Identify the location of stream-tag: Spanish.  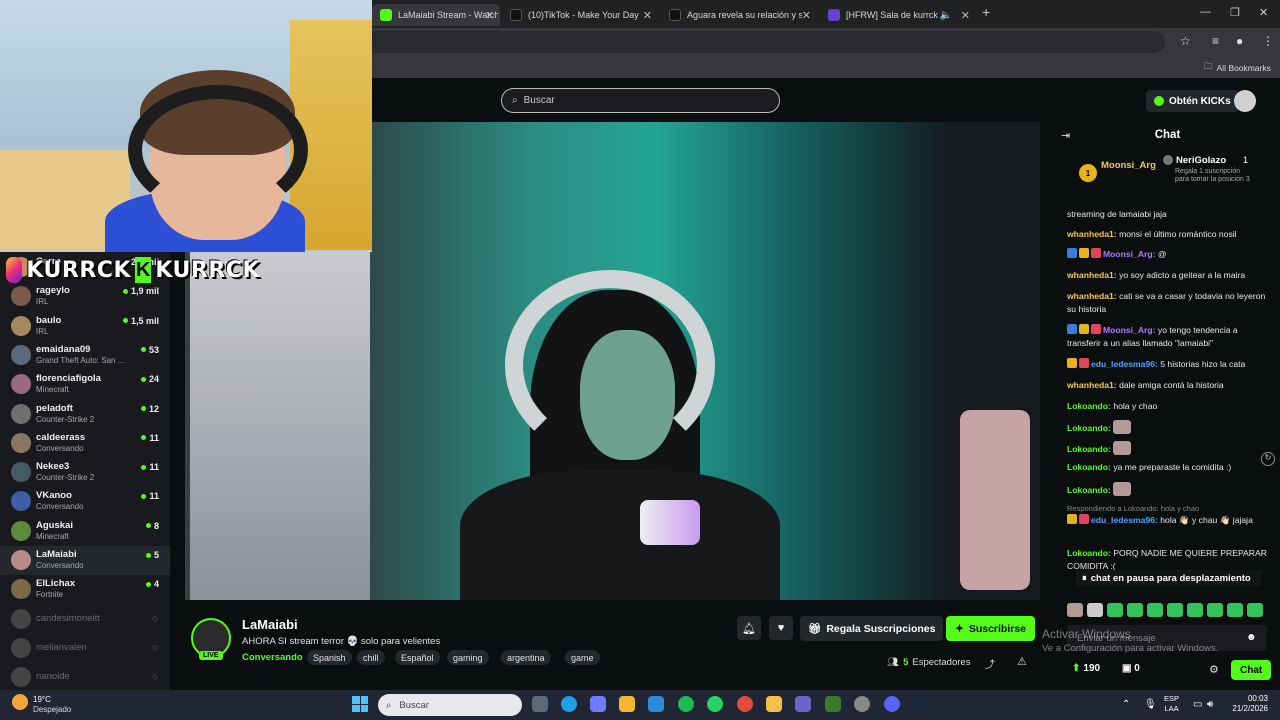
(329, 657).